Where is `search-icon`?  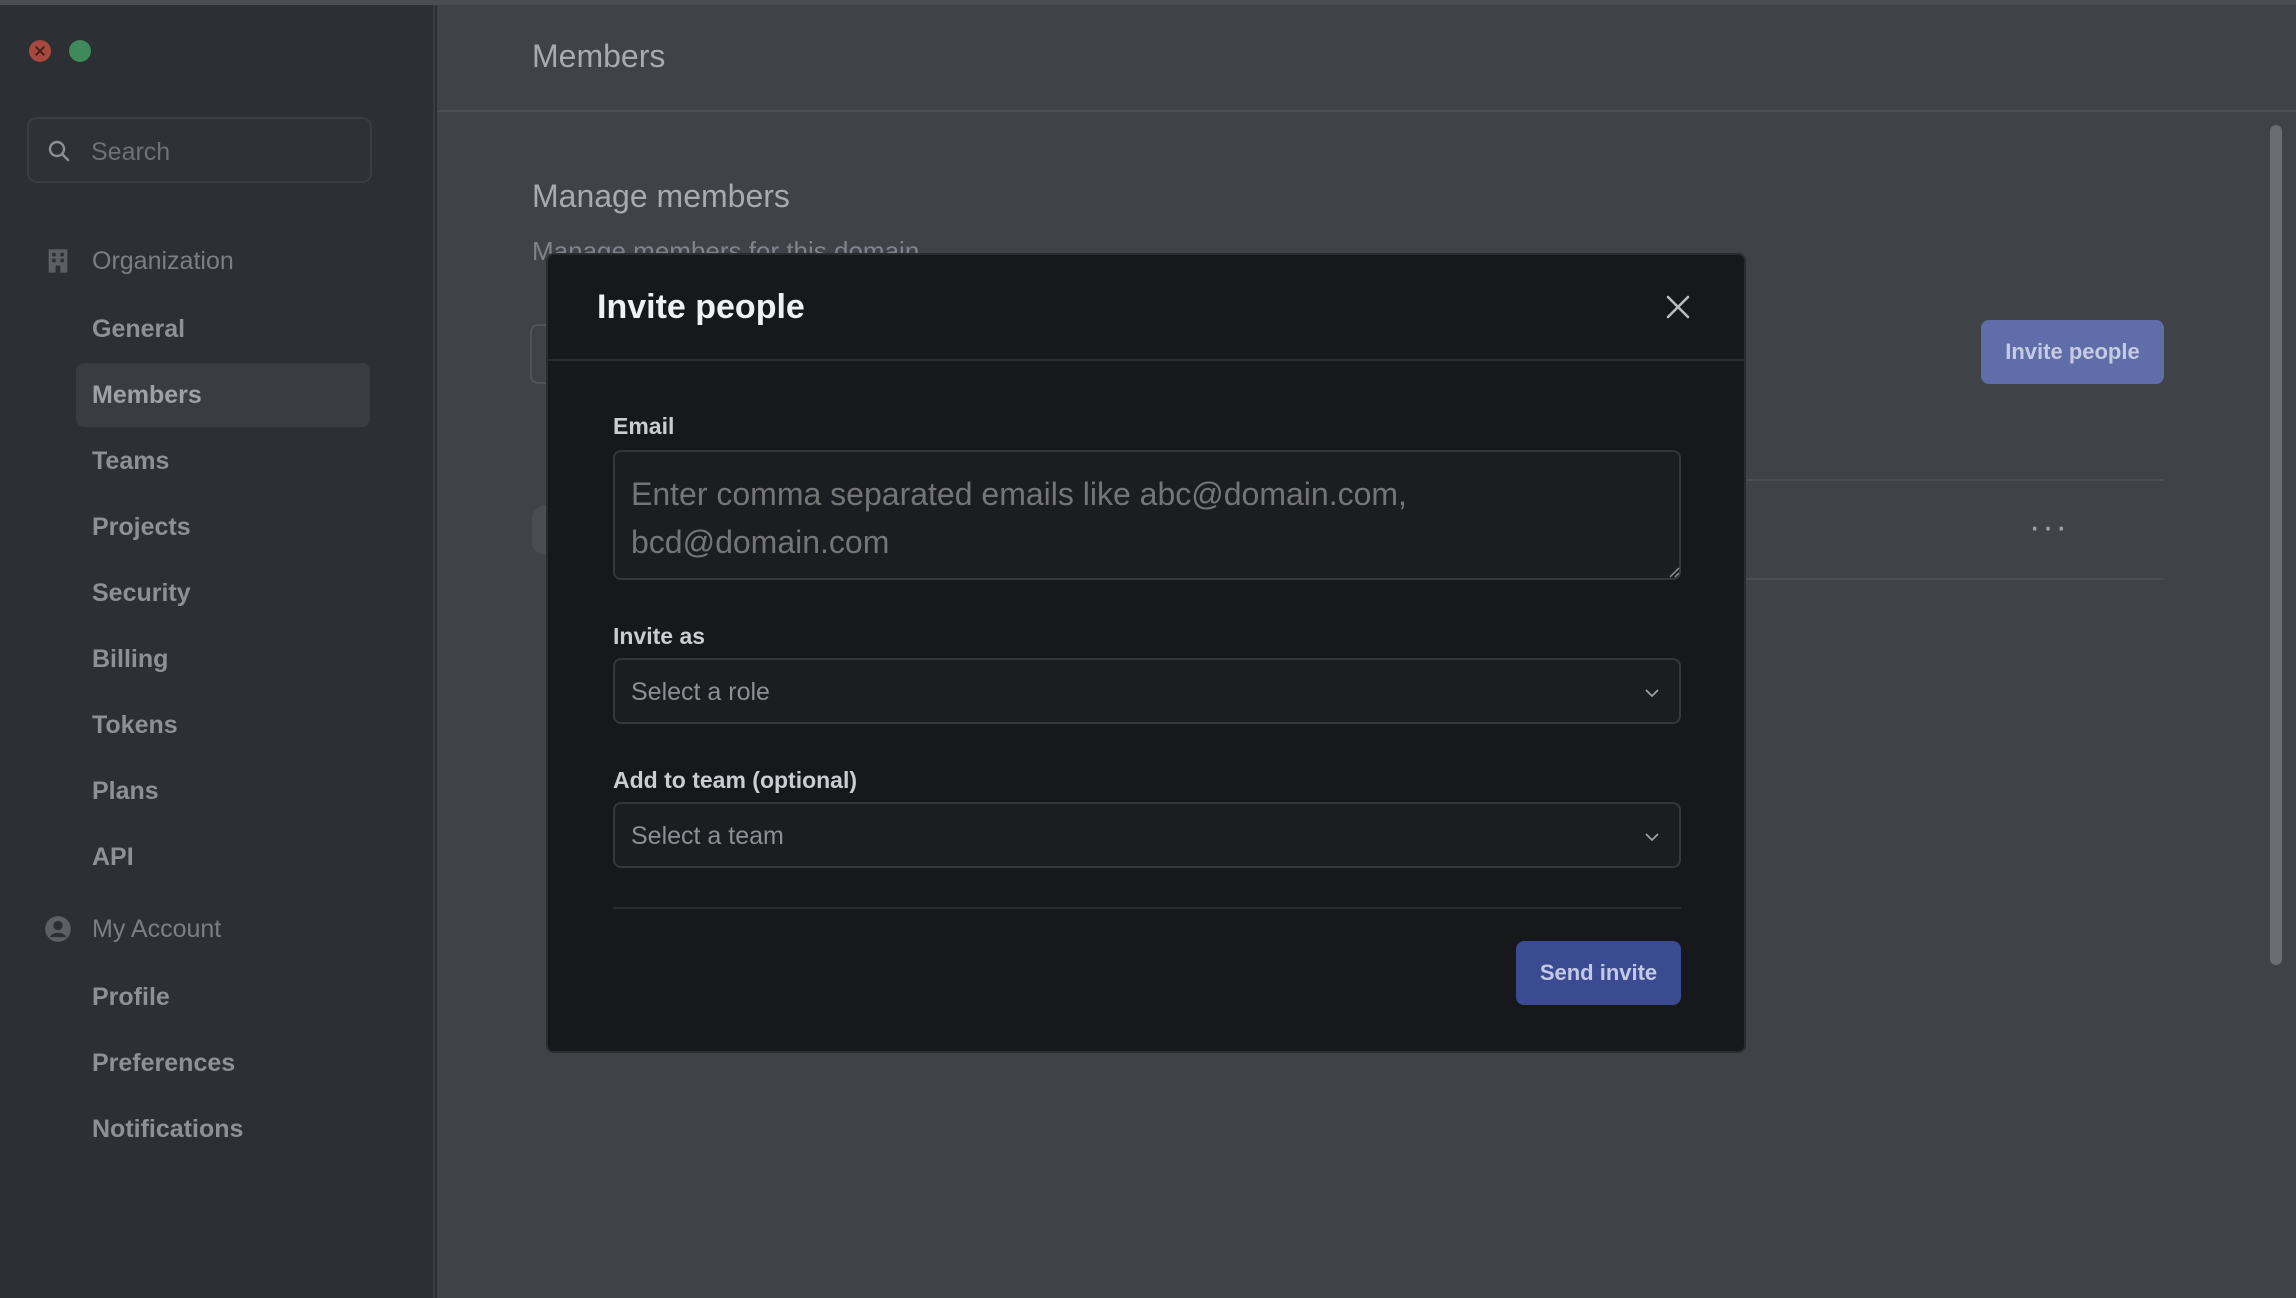
search-icon is located at coordinates (59, 151).